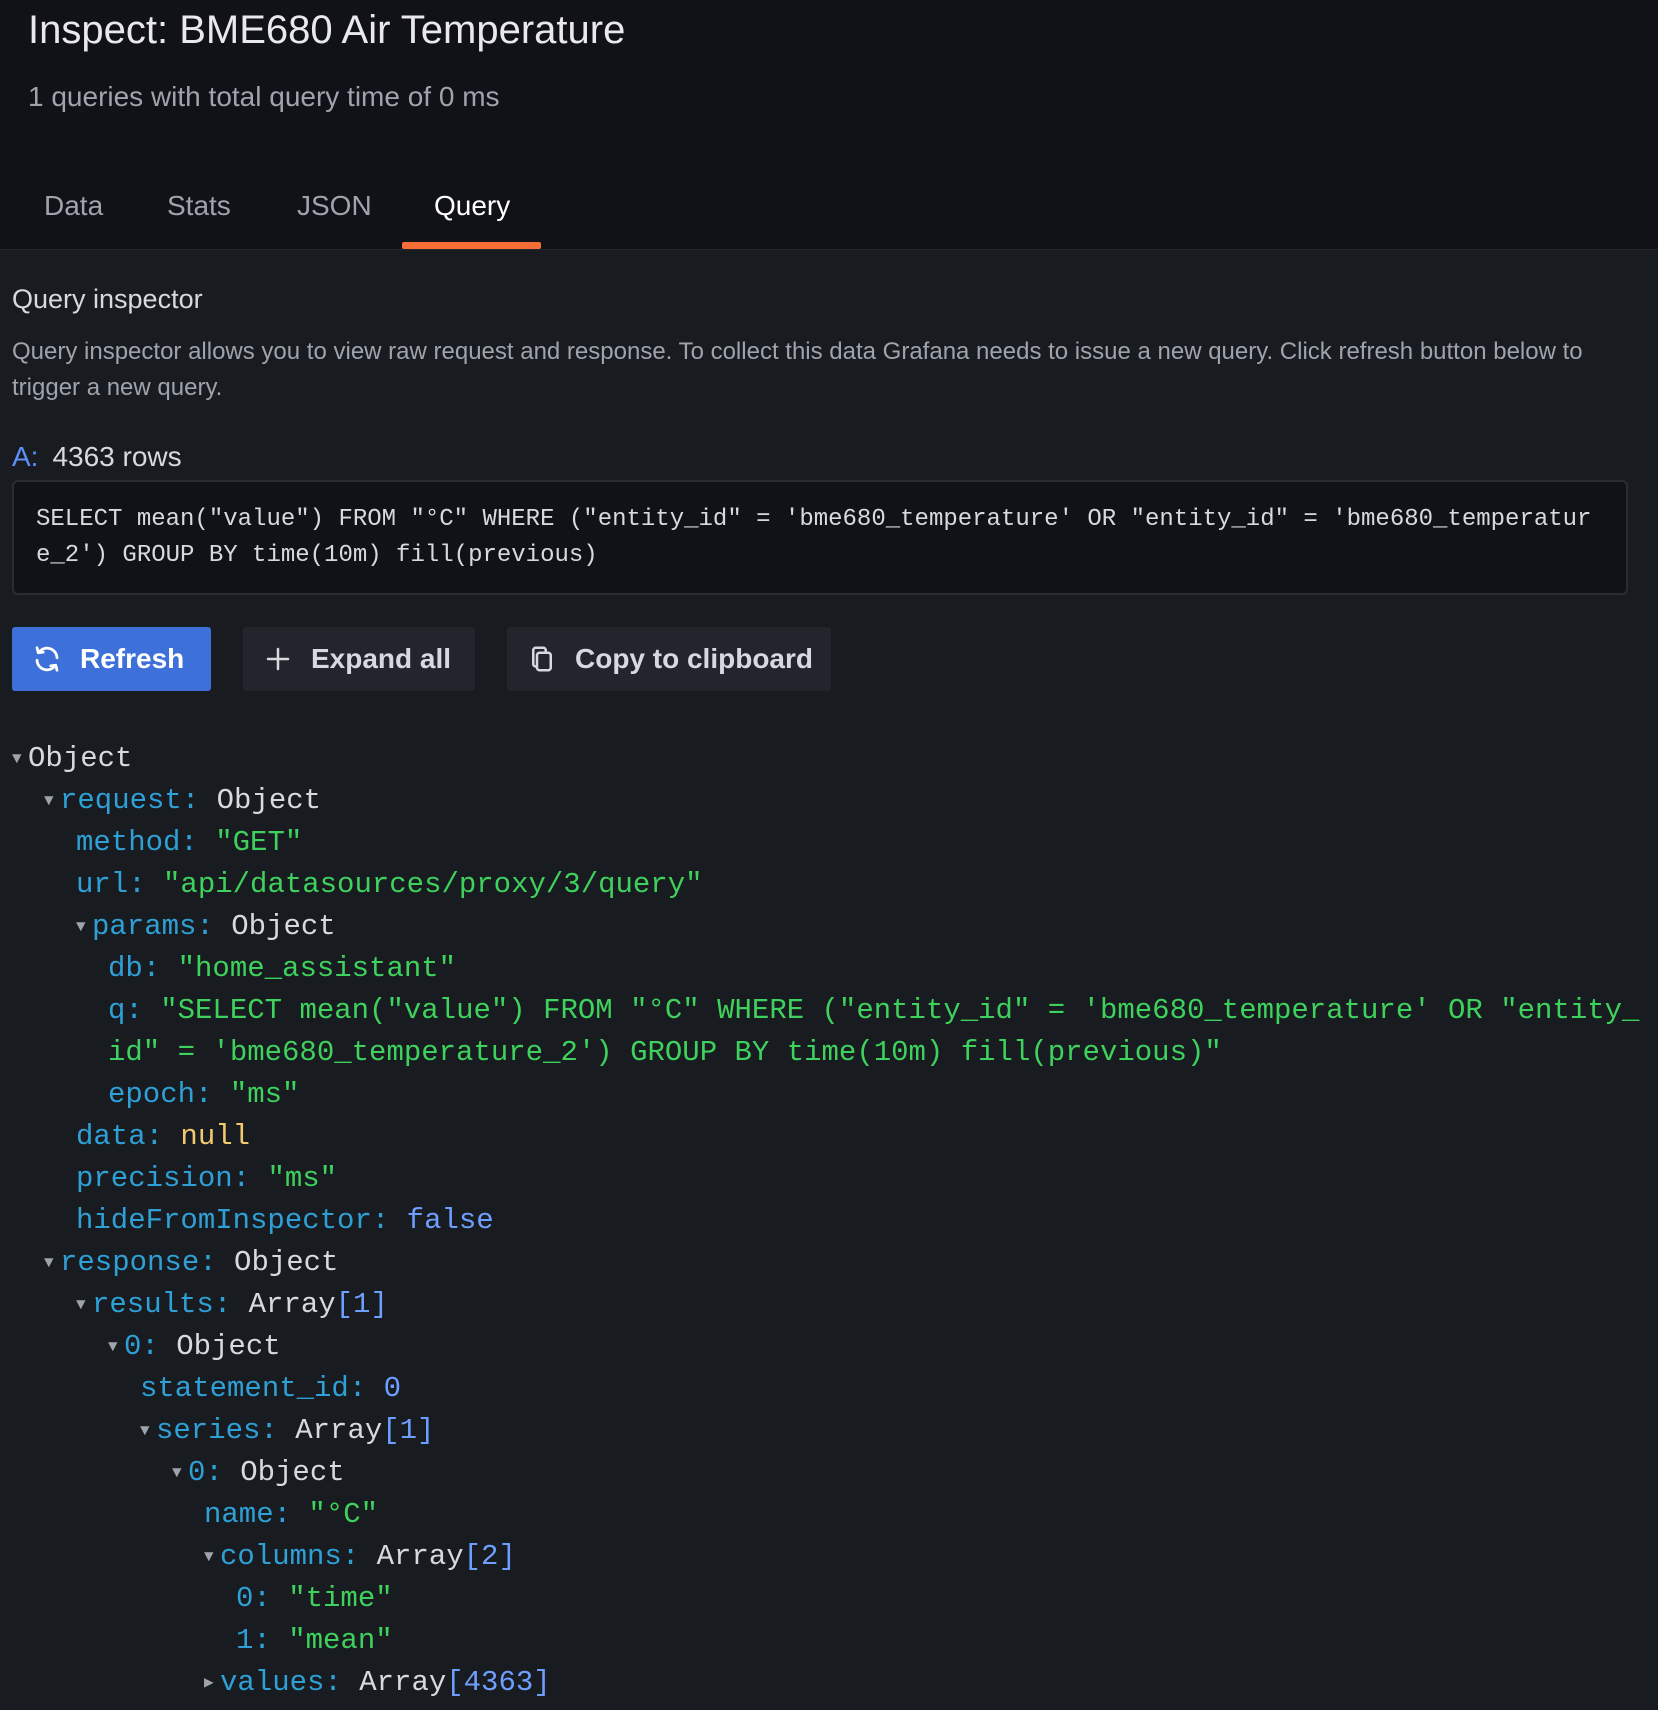 The height and width of the screenshot is (1710, 1658). I want to click on tree-node-method: method: "GET", so click(189, 842).